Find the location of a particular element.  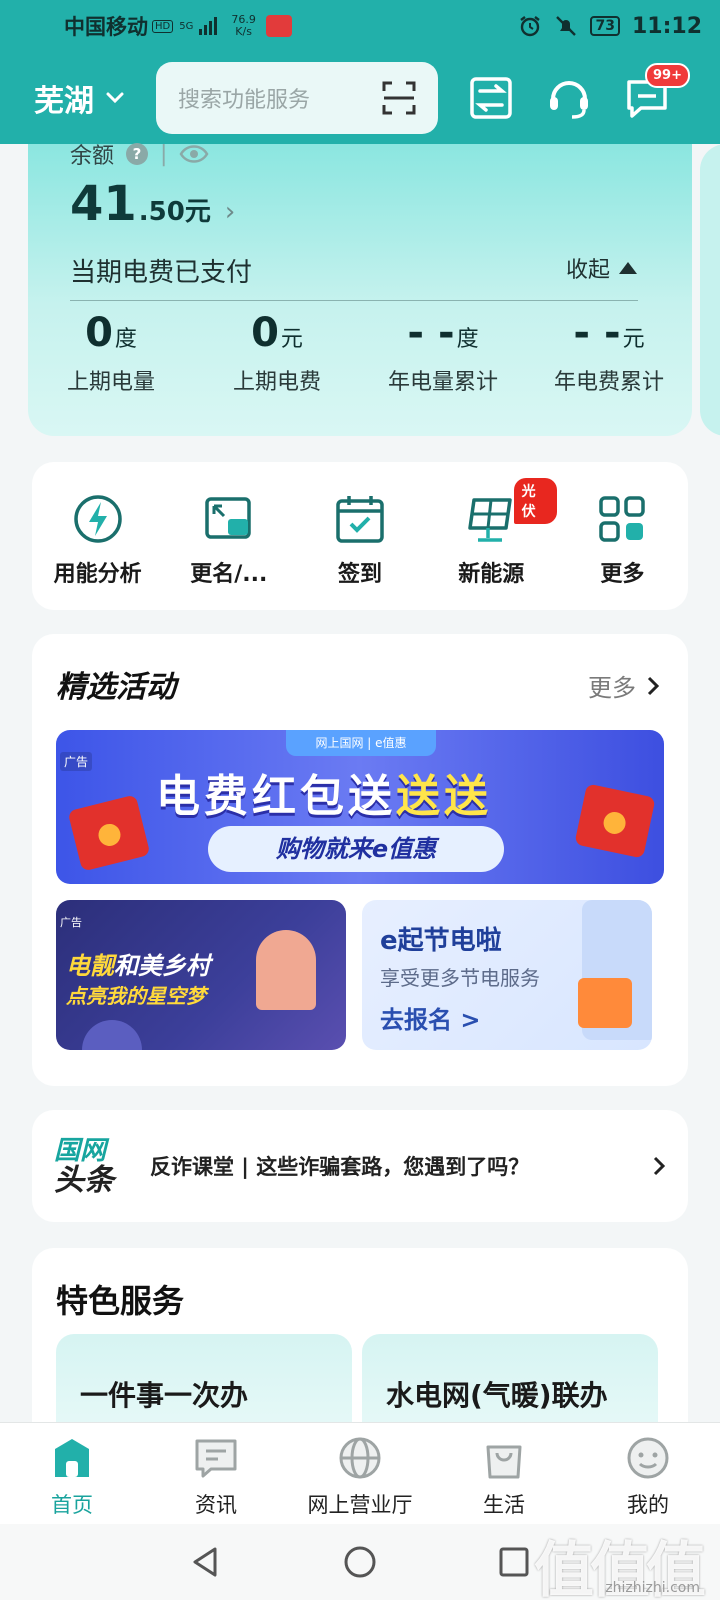

nav-online-hall: 网上营业厅 is located at coordinates (360, 1473).